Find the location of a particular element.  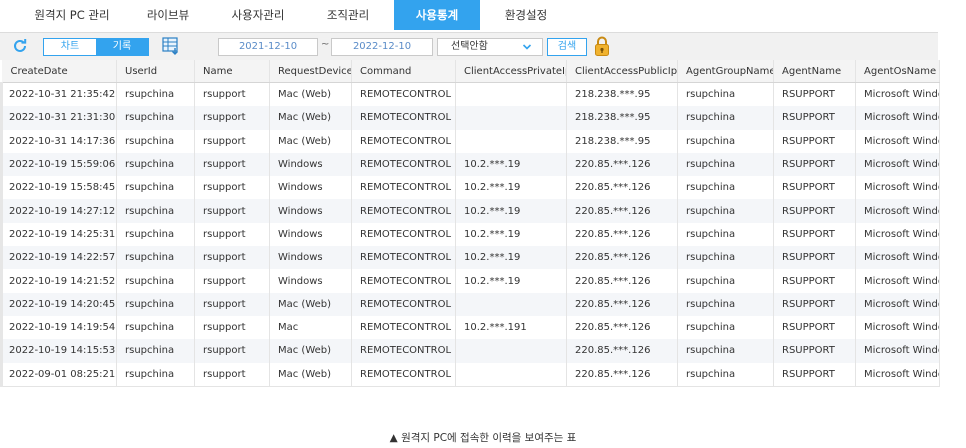

column-header: ClientAccessPublicIp is located at coordinates (622, 71).